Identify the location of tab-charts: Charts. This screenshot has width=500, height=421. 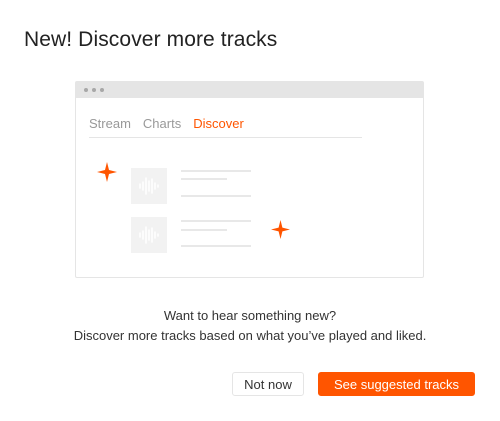
(162, 123).